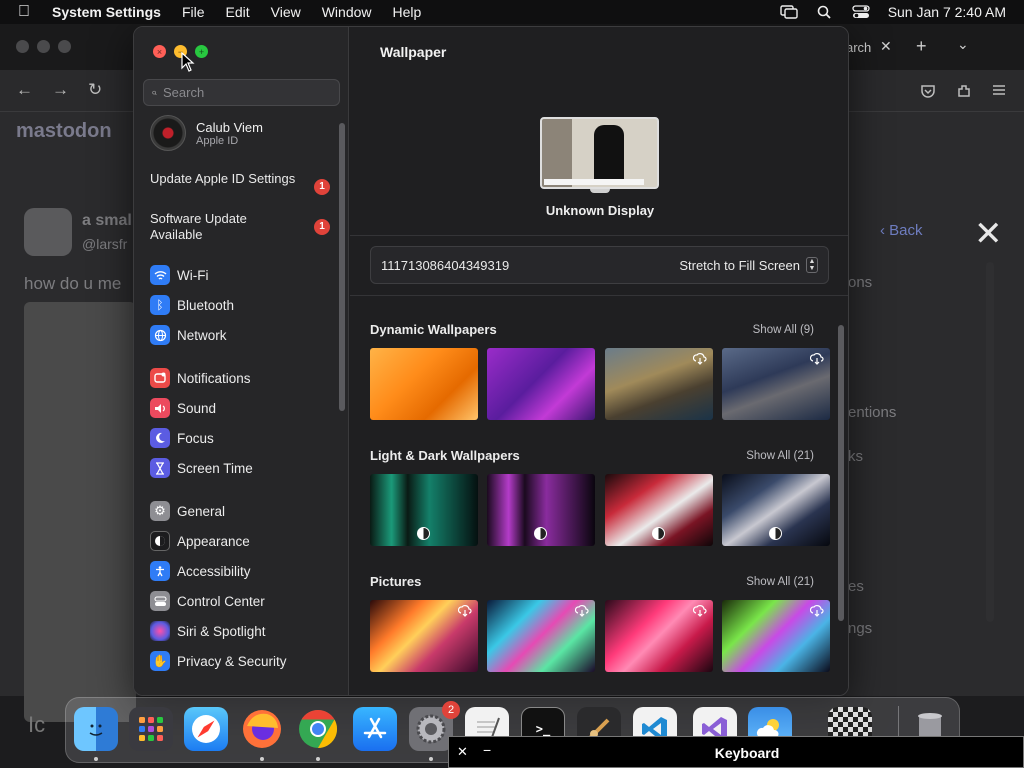 The height and width of the screenshot is (768, 1024). Describe the element at coordinates (234, 541) in the screenshot. I see `sidebar-item-appearance: Appearance` at that location.